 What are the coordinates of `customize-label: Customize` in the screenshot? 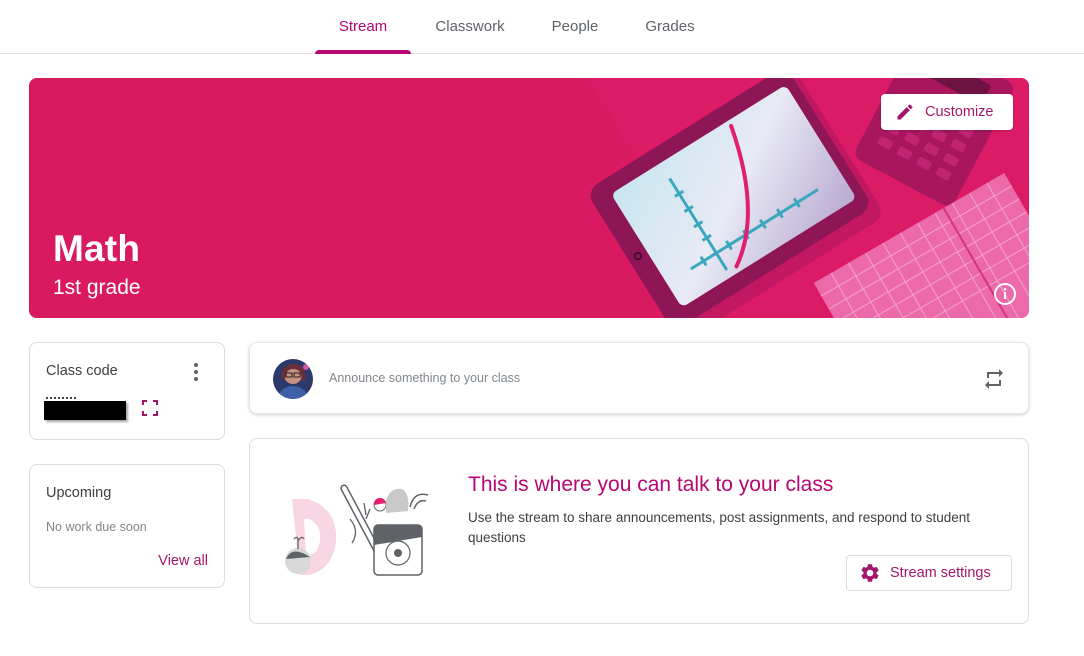 It's located at (959, 112).